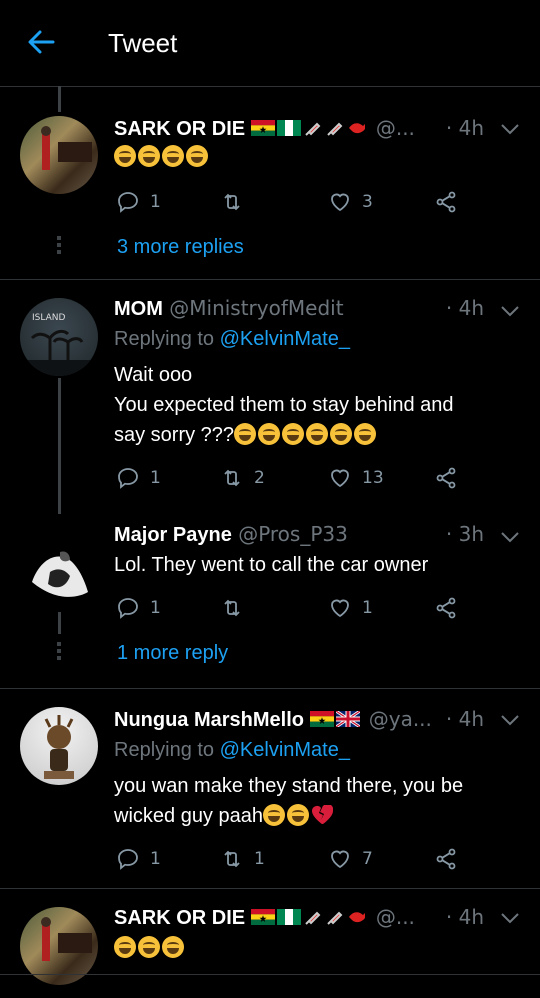  I want to click on more-replies-link: 3 more replies, so click(180, 247).